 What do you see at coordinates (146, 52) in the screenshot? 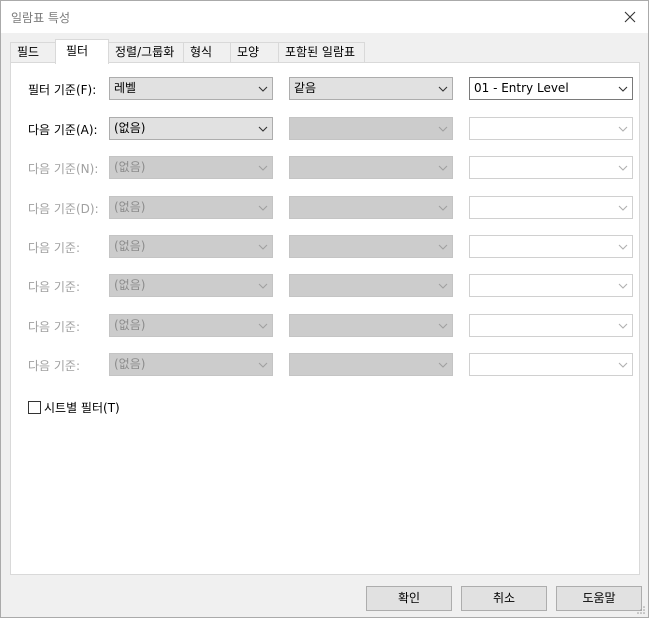
I see `tab-sorting-grouping: 정렬/그룹화` at bounding box center [146, 52].